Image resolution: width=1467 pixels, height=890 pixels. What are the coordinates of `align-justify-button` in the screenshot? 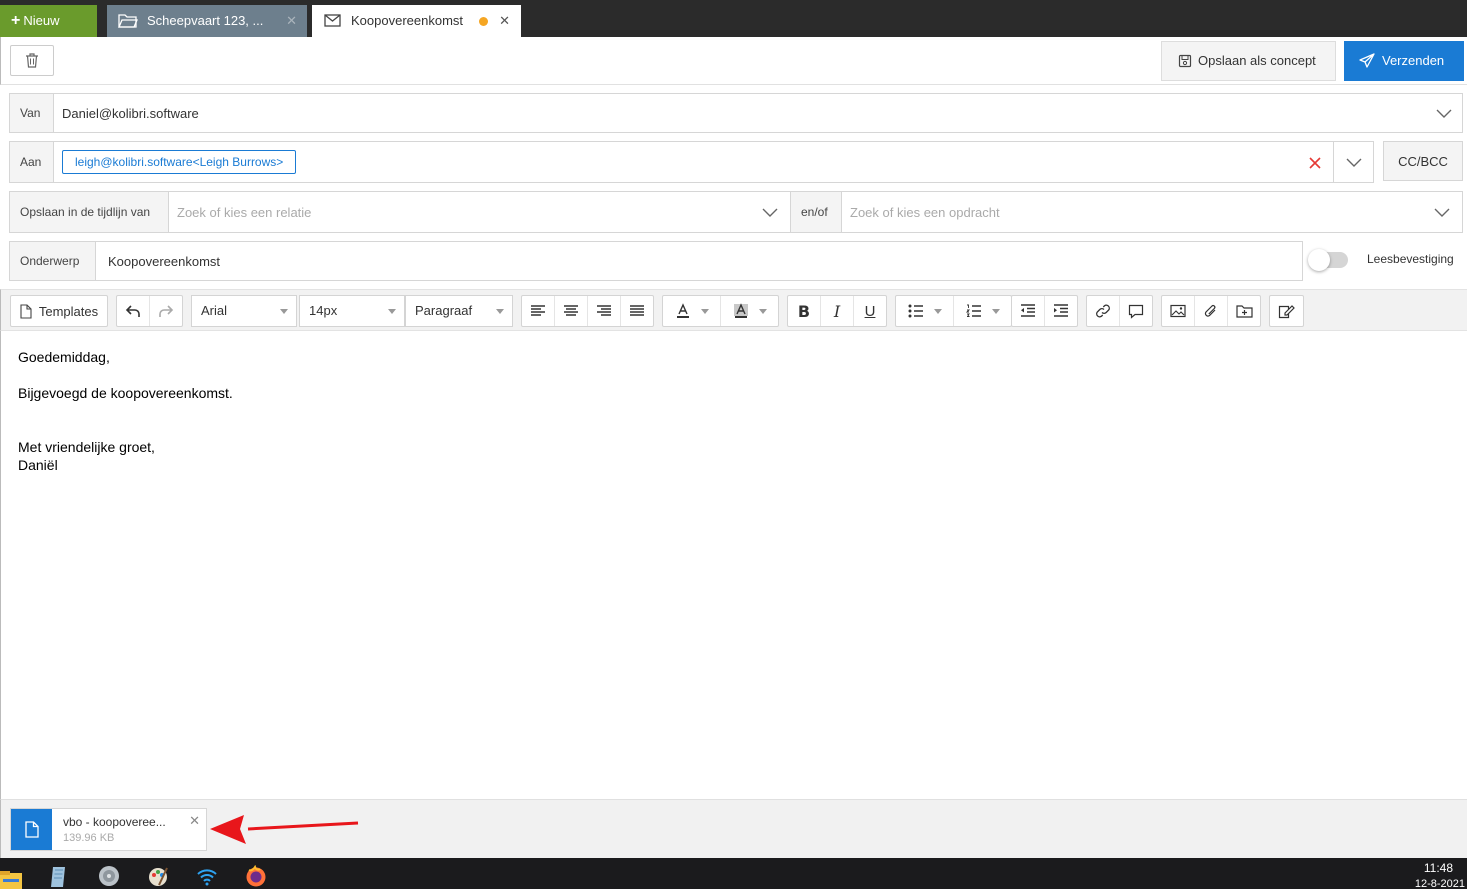 It's located at (637, 311).